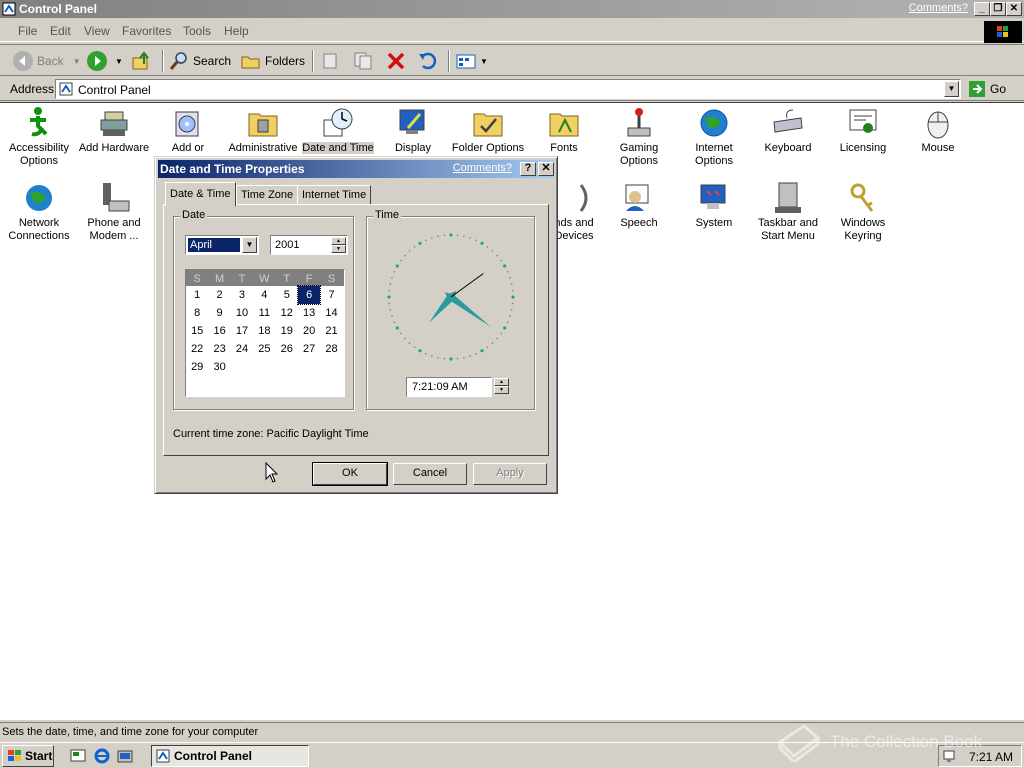  What do you see at coordinates (482, 168) in the screenshot?
I see `dialog-comments-link: Comments?` at bounding box center [482, 168].